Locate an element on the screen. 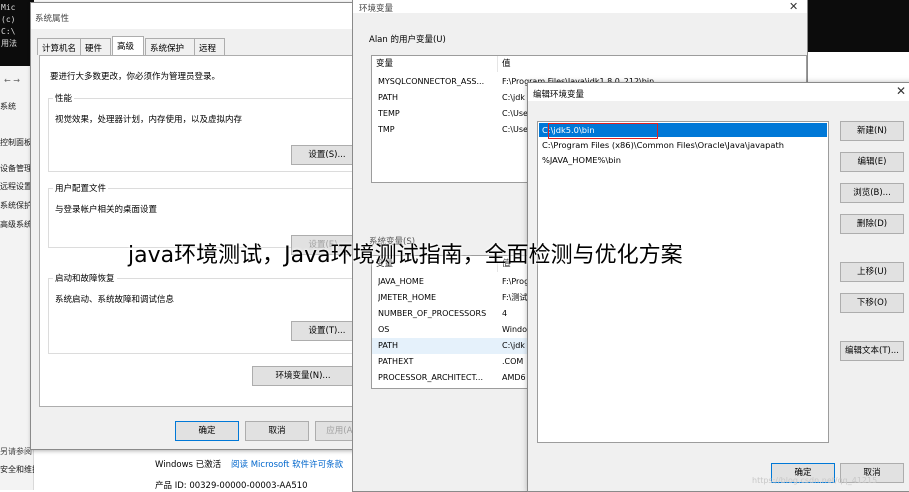  new-button: 新建(N) is located at coordinates (872, 131).